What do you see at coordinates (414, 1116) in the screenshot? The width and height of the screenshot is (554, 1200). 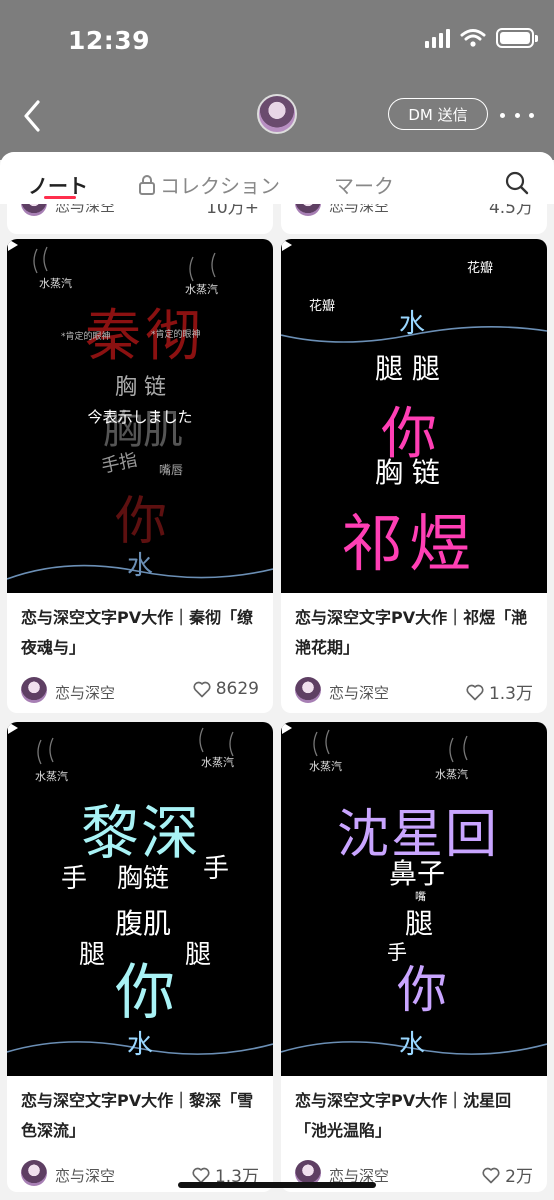 I see `card-title: 恋与深空文字PV大作｜沈星回「池光温陷」` at bounding box center [414, 1116].